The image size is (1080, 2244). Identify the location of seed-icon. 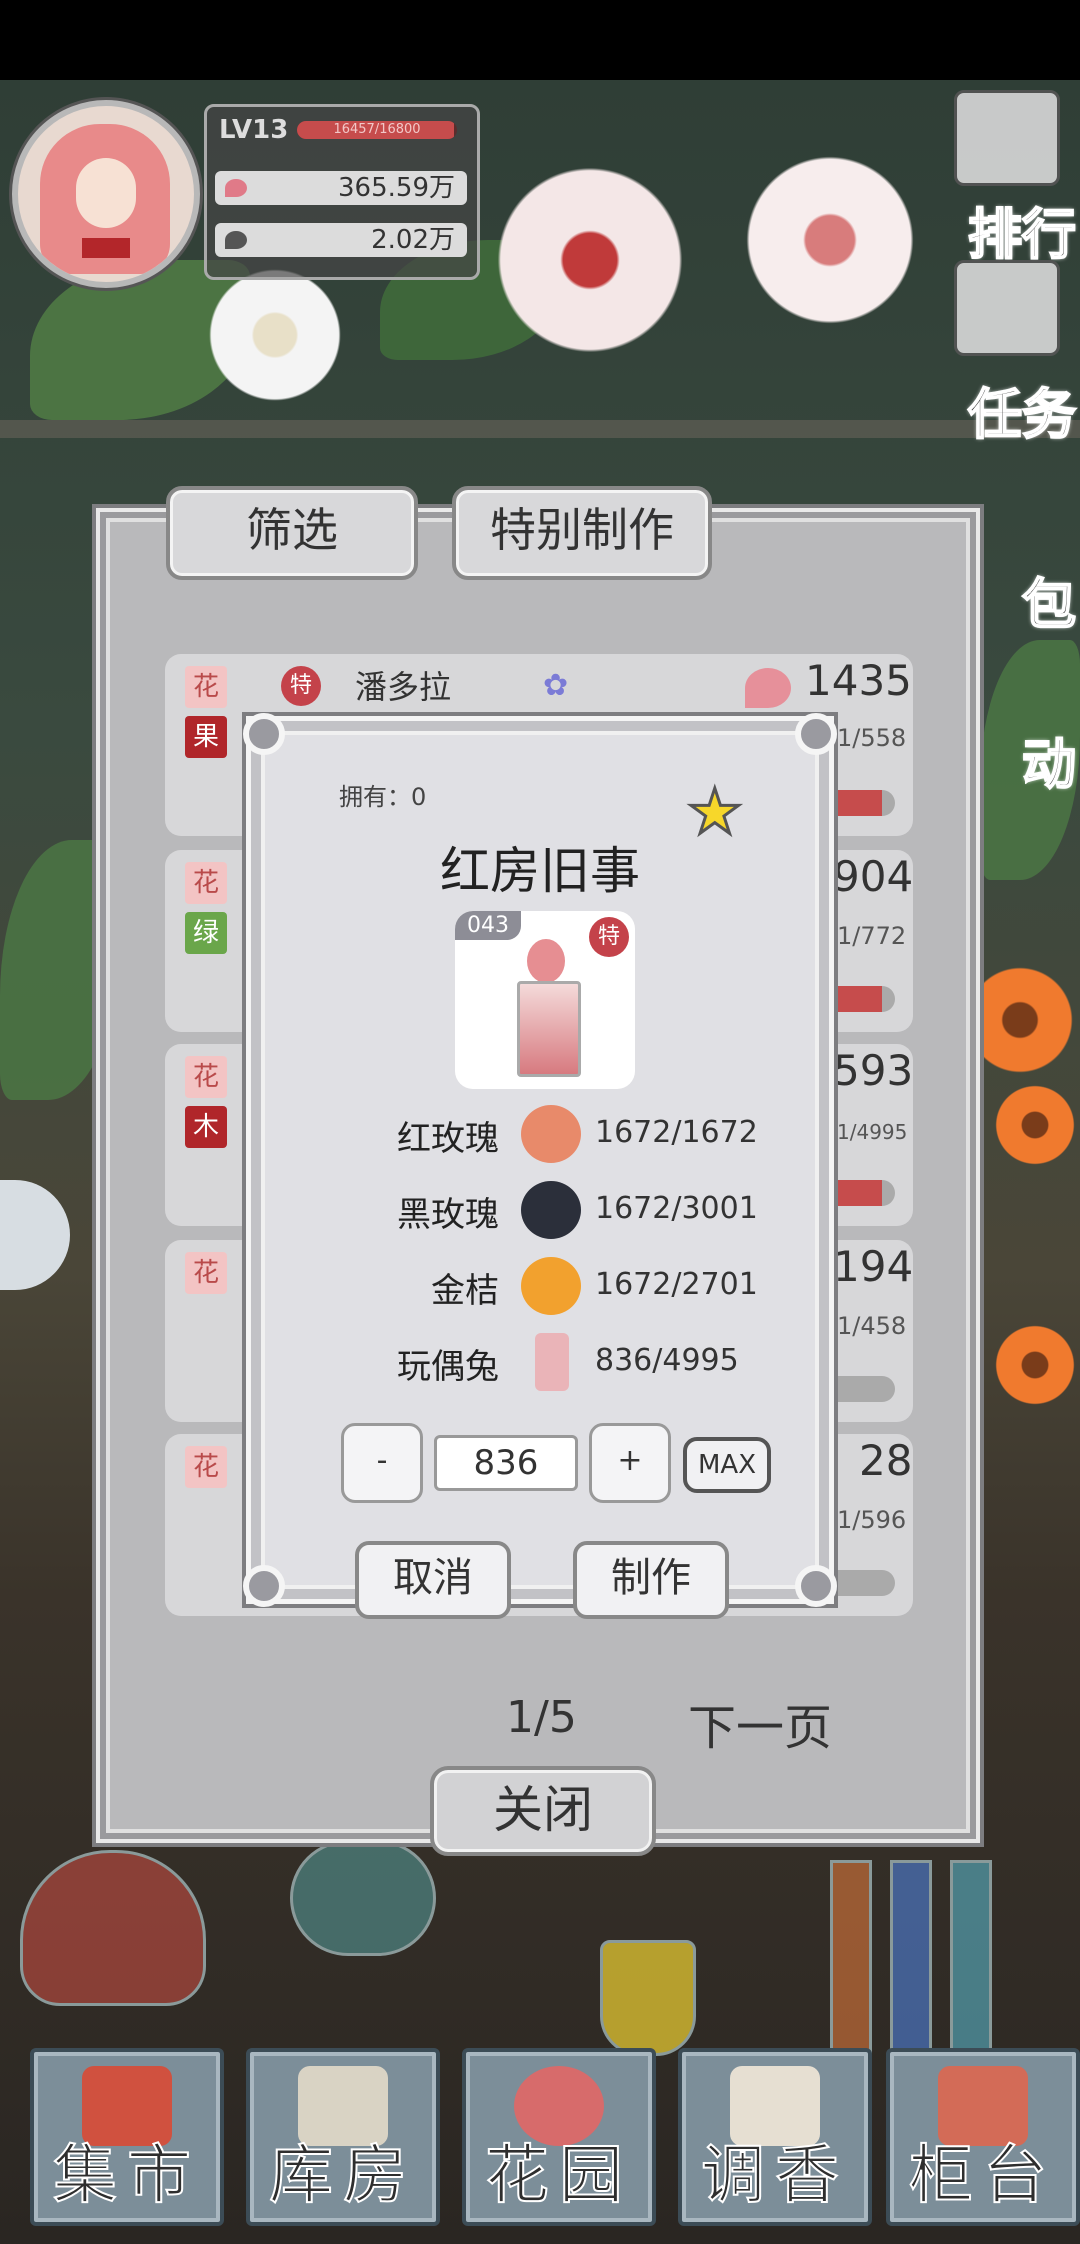
(236, 240).